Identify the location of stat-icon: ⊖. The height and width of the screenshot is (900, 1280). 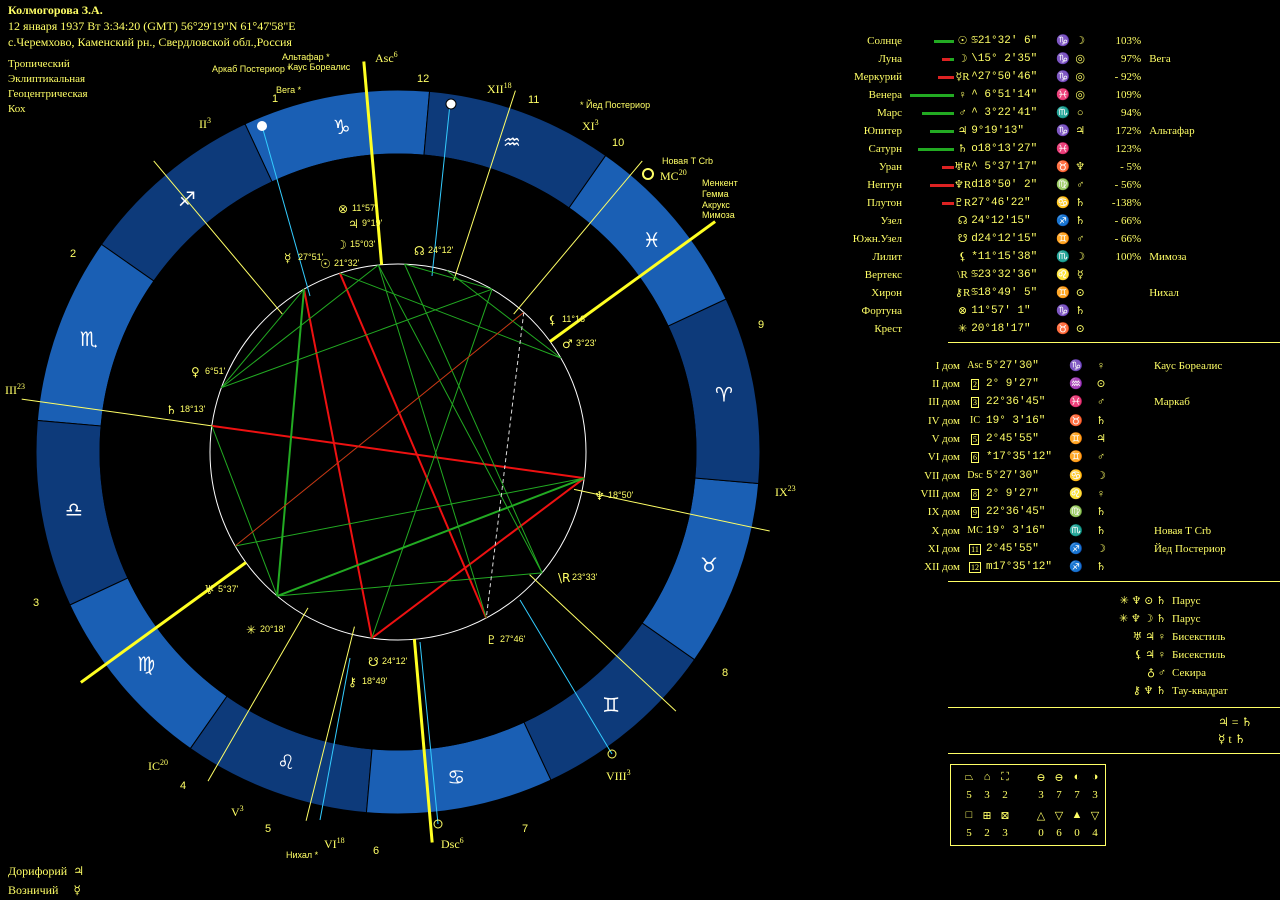
(1041, 778).